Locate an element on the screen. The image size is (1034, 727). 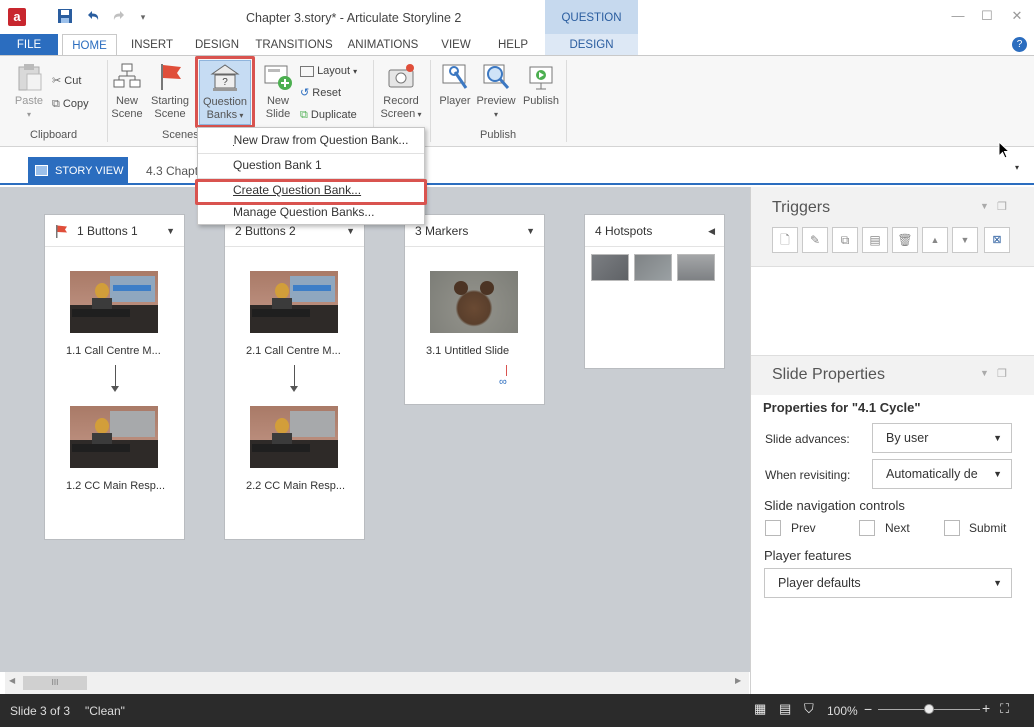
copy-button: ⧉ Copy is located at coordinates (70, 104).